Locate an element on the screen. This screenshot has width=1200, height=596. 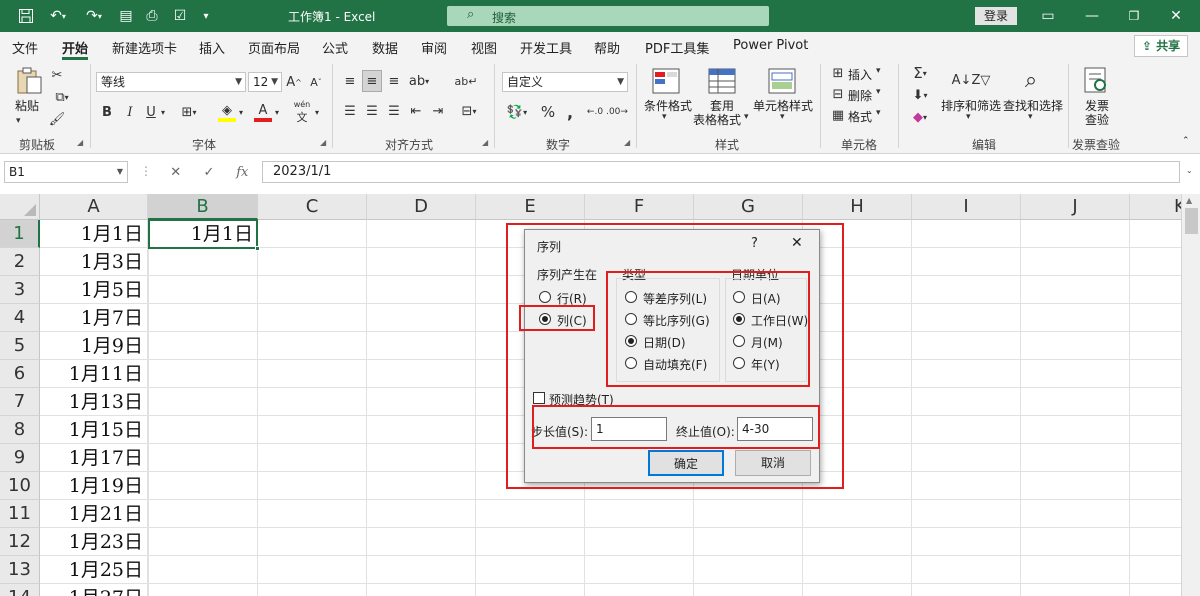
insert-cells-label: 插入 is located at coordinates (860, 74).